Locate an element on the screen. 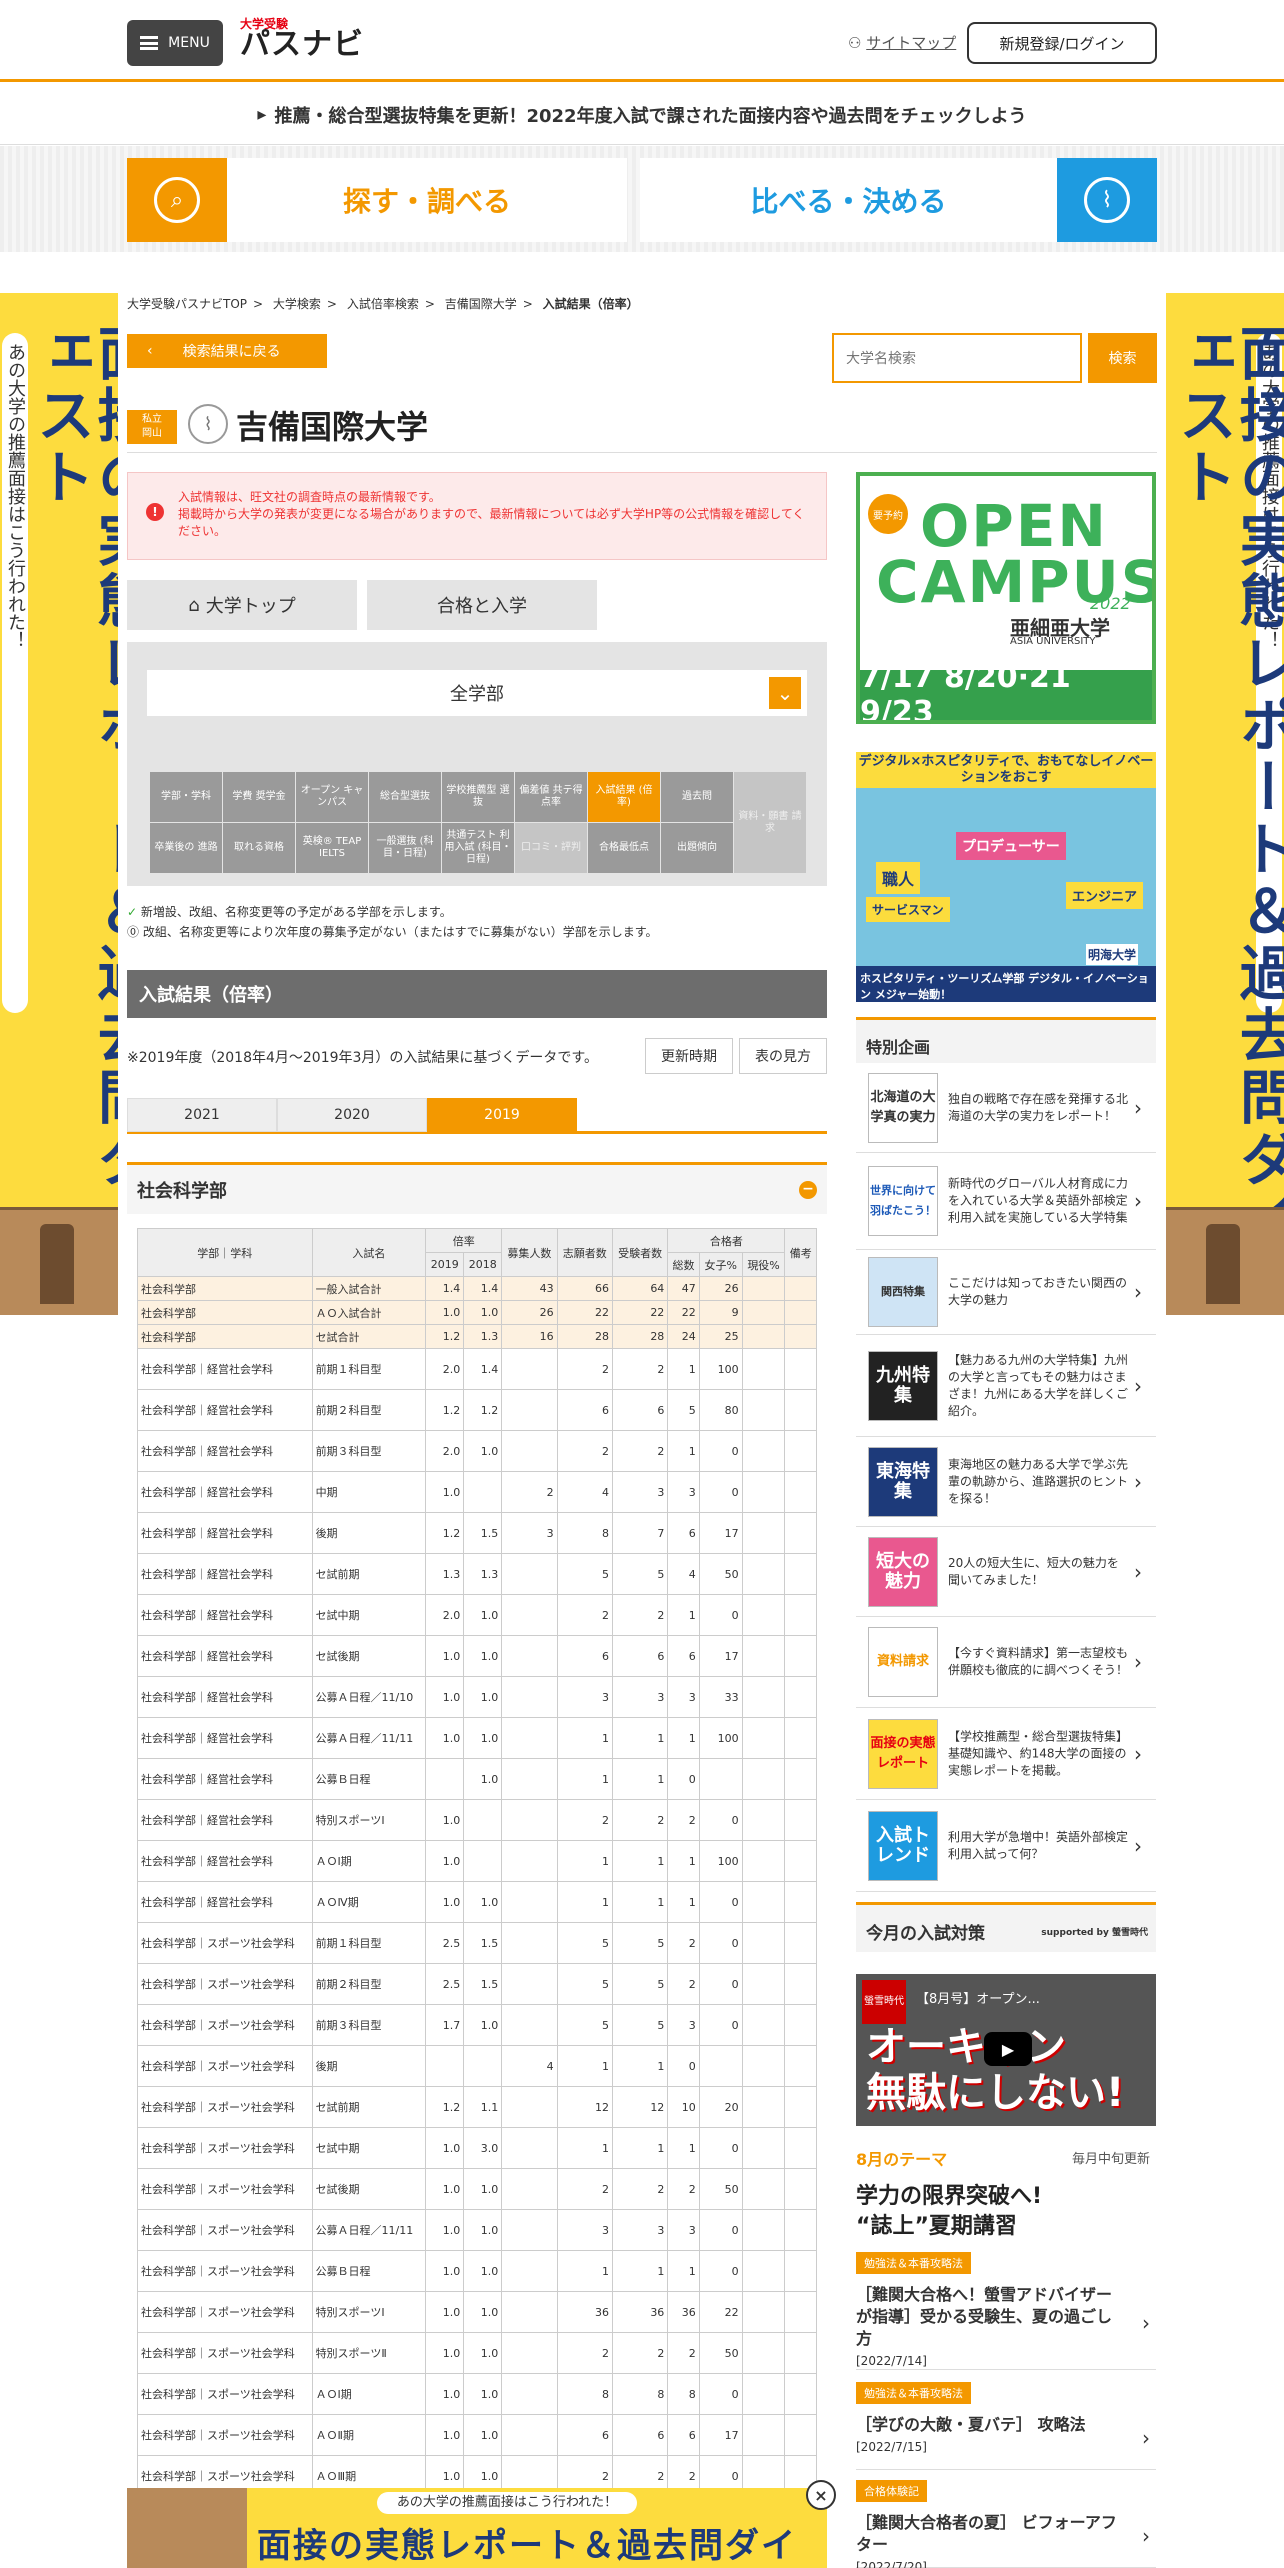 The image size is (1284, 2568). table-cell: 2.0 is located at coordinates (445, 1451).